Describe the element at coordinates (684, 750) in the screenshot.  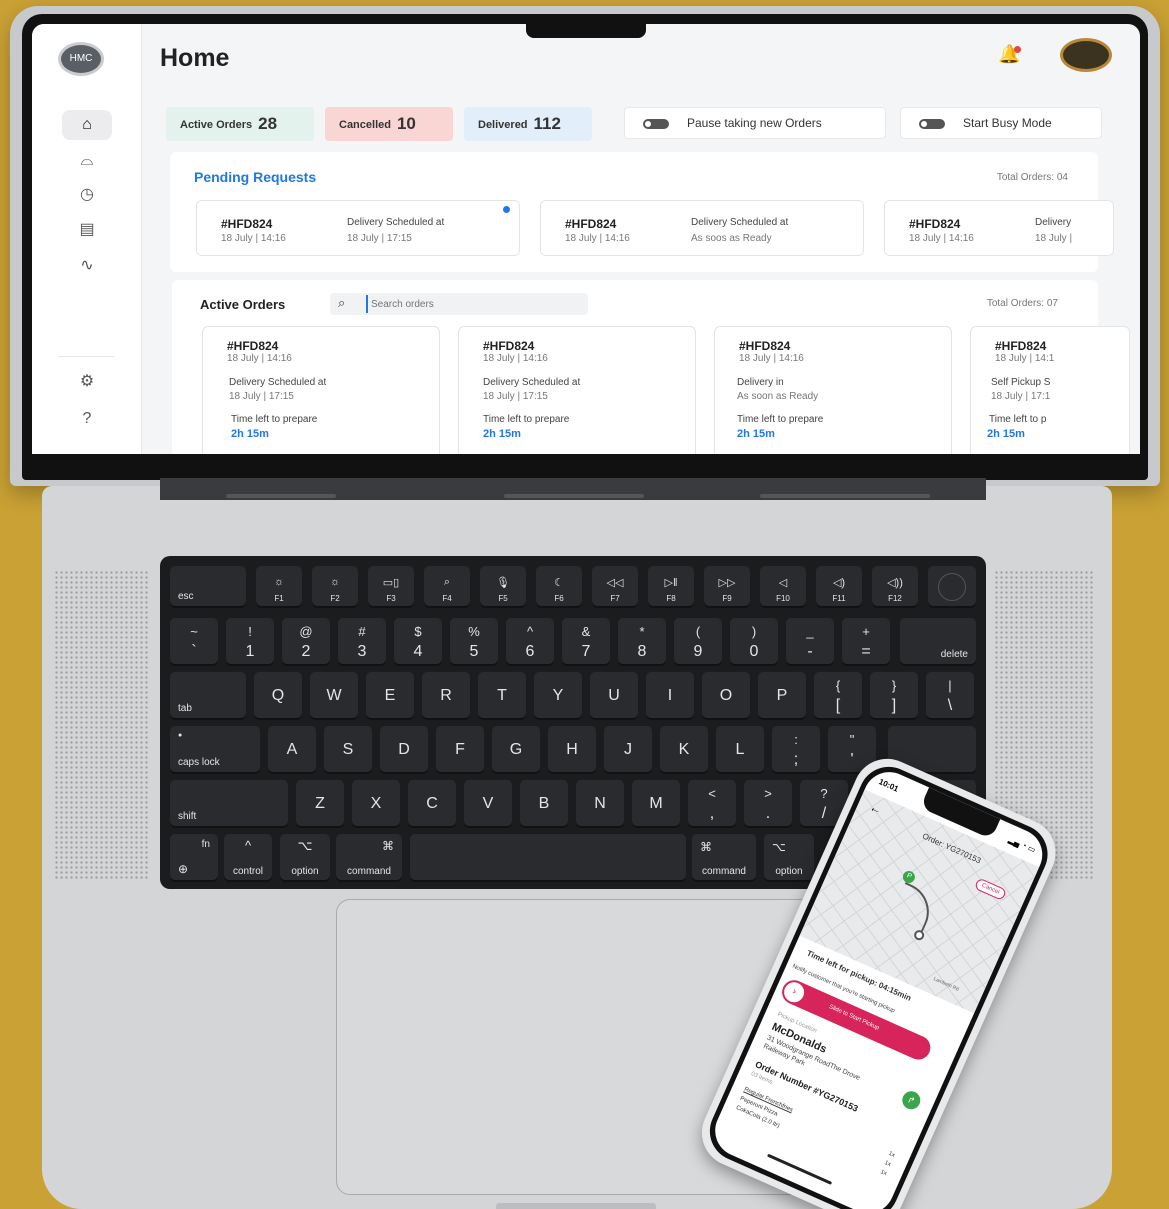
I see `key-k: K` at that location.